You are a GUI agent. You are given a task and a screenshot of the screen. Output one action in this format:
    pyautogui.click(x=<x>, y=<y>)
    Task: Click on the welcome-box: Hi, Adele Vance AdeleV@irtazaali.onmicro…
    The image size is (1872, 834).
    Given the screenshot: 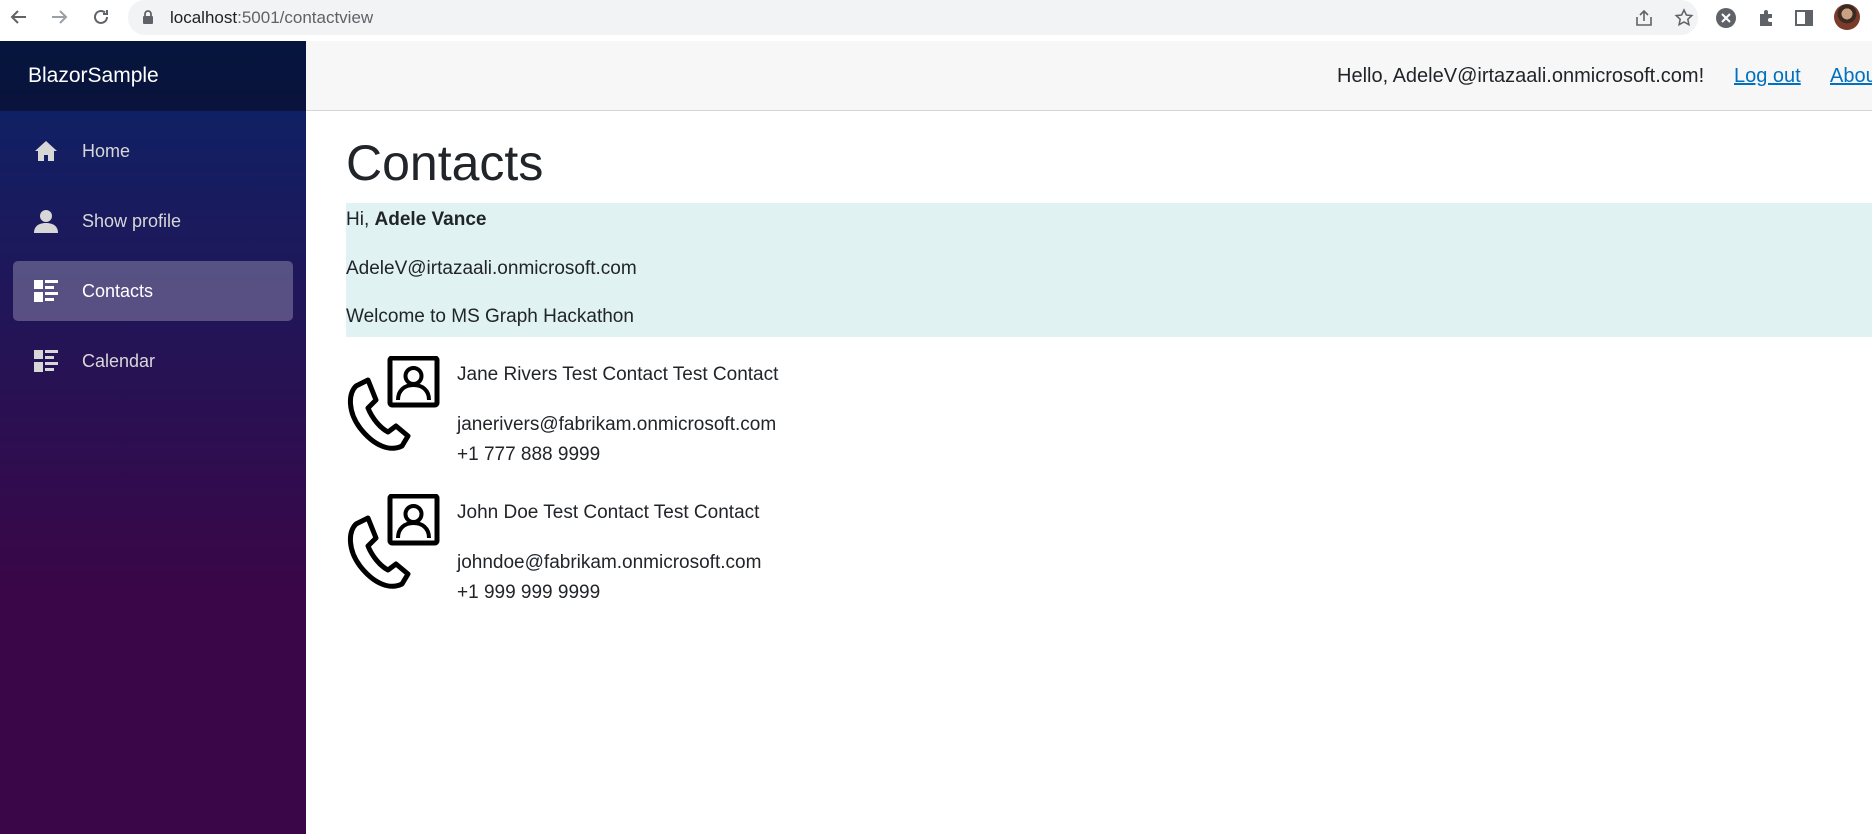 What is the action you would take?
    pyautogui.click(x=1109, y=270)
    